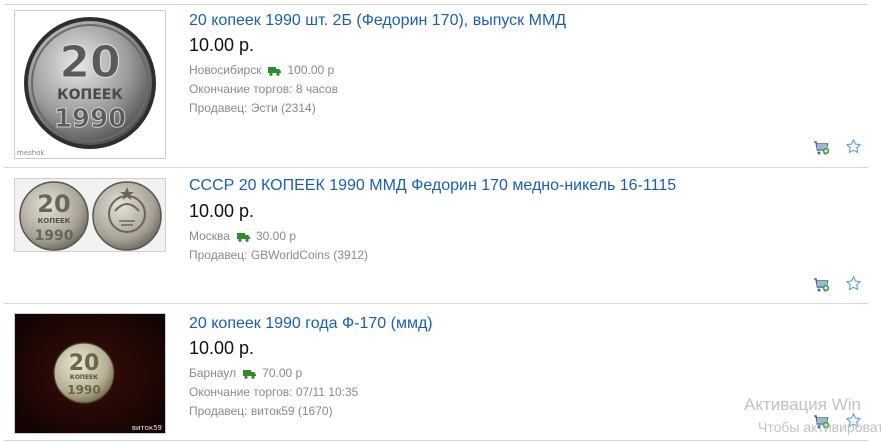 The height and width of the screenshot is (443, 881). I want to click on listing-auction-end: Окончание торгов: 8 часов, so click(263, 89).